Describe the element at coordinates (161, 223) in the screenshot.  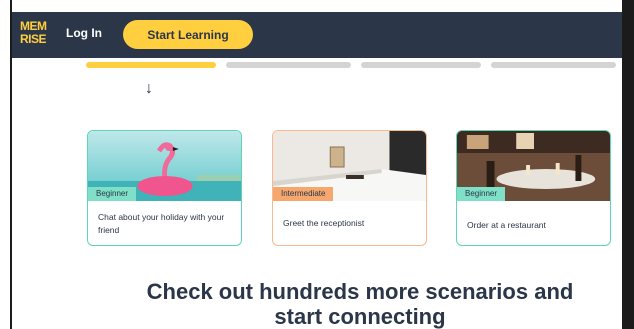
I see `card-title: Chat about your holiday with your friend` at that location.